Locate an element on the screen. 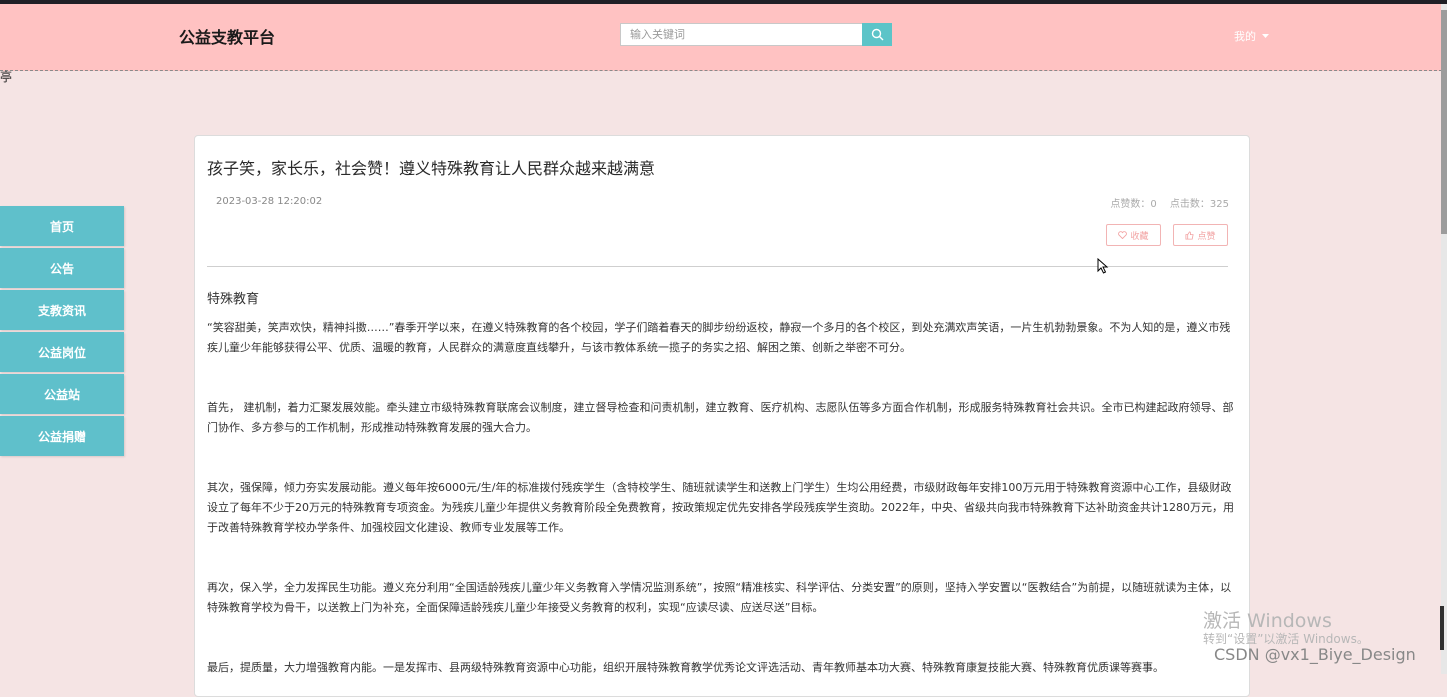 The width and height of the screenshot is (1447, 697). sidebar-nav: 首页 公告 支教资讯 公益岗位 公益站 公益捐赠 is located at coordinates (62, 332).